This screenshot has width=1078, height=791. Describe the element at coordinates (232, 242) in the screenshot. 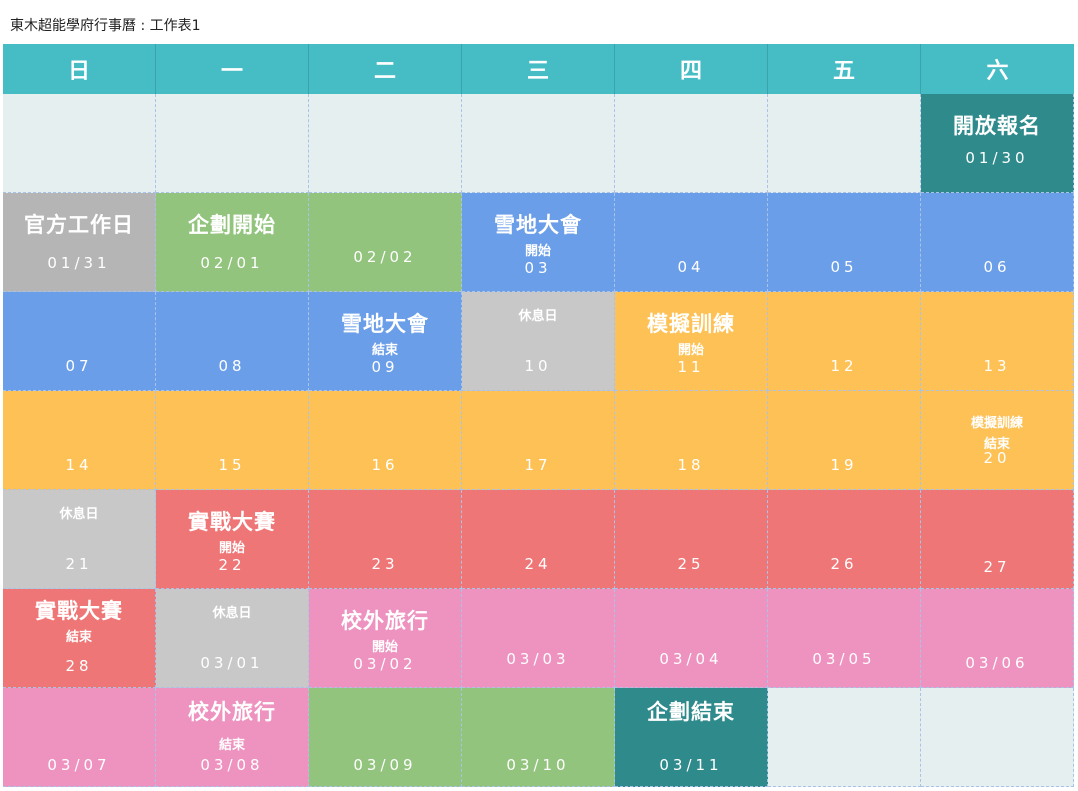

I see `calendar-cell-0201: 企劃開始 02/01` at that location.